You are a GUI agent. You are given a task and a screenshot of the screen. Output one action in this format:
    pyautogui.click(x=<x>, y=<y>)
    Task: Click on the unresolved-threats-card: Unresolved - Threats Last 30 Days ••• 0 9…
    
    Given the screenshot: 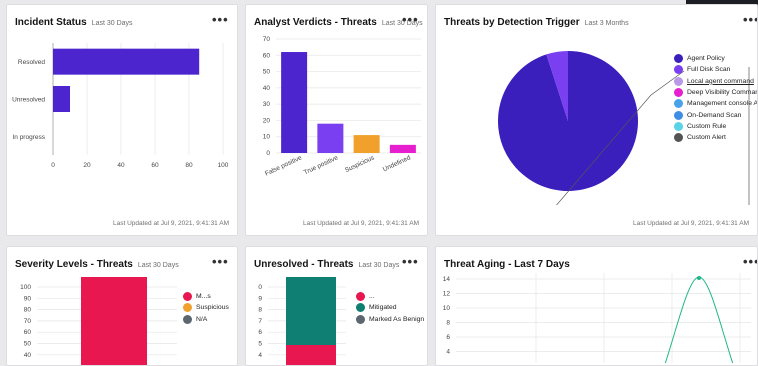 What is the action you would take?
    pyautogui.click(x=336, y=306)
    